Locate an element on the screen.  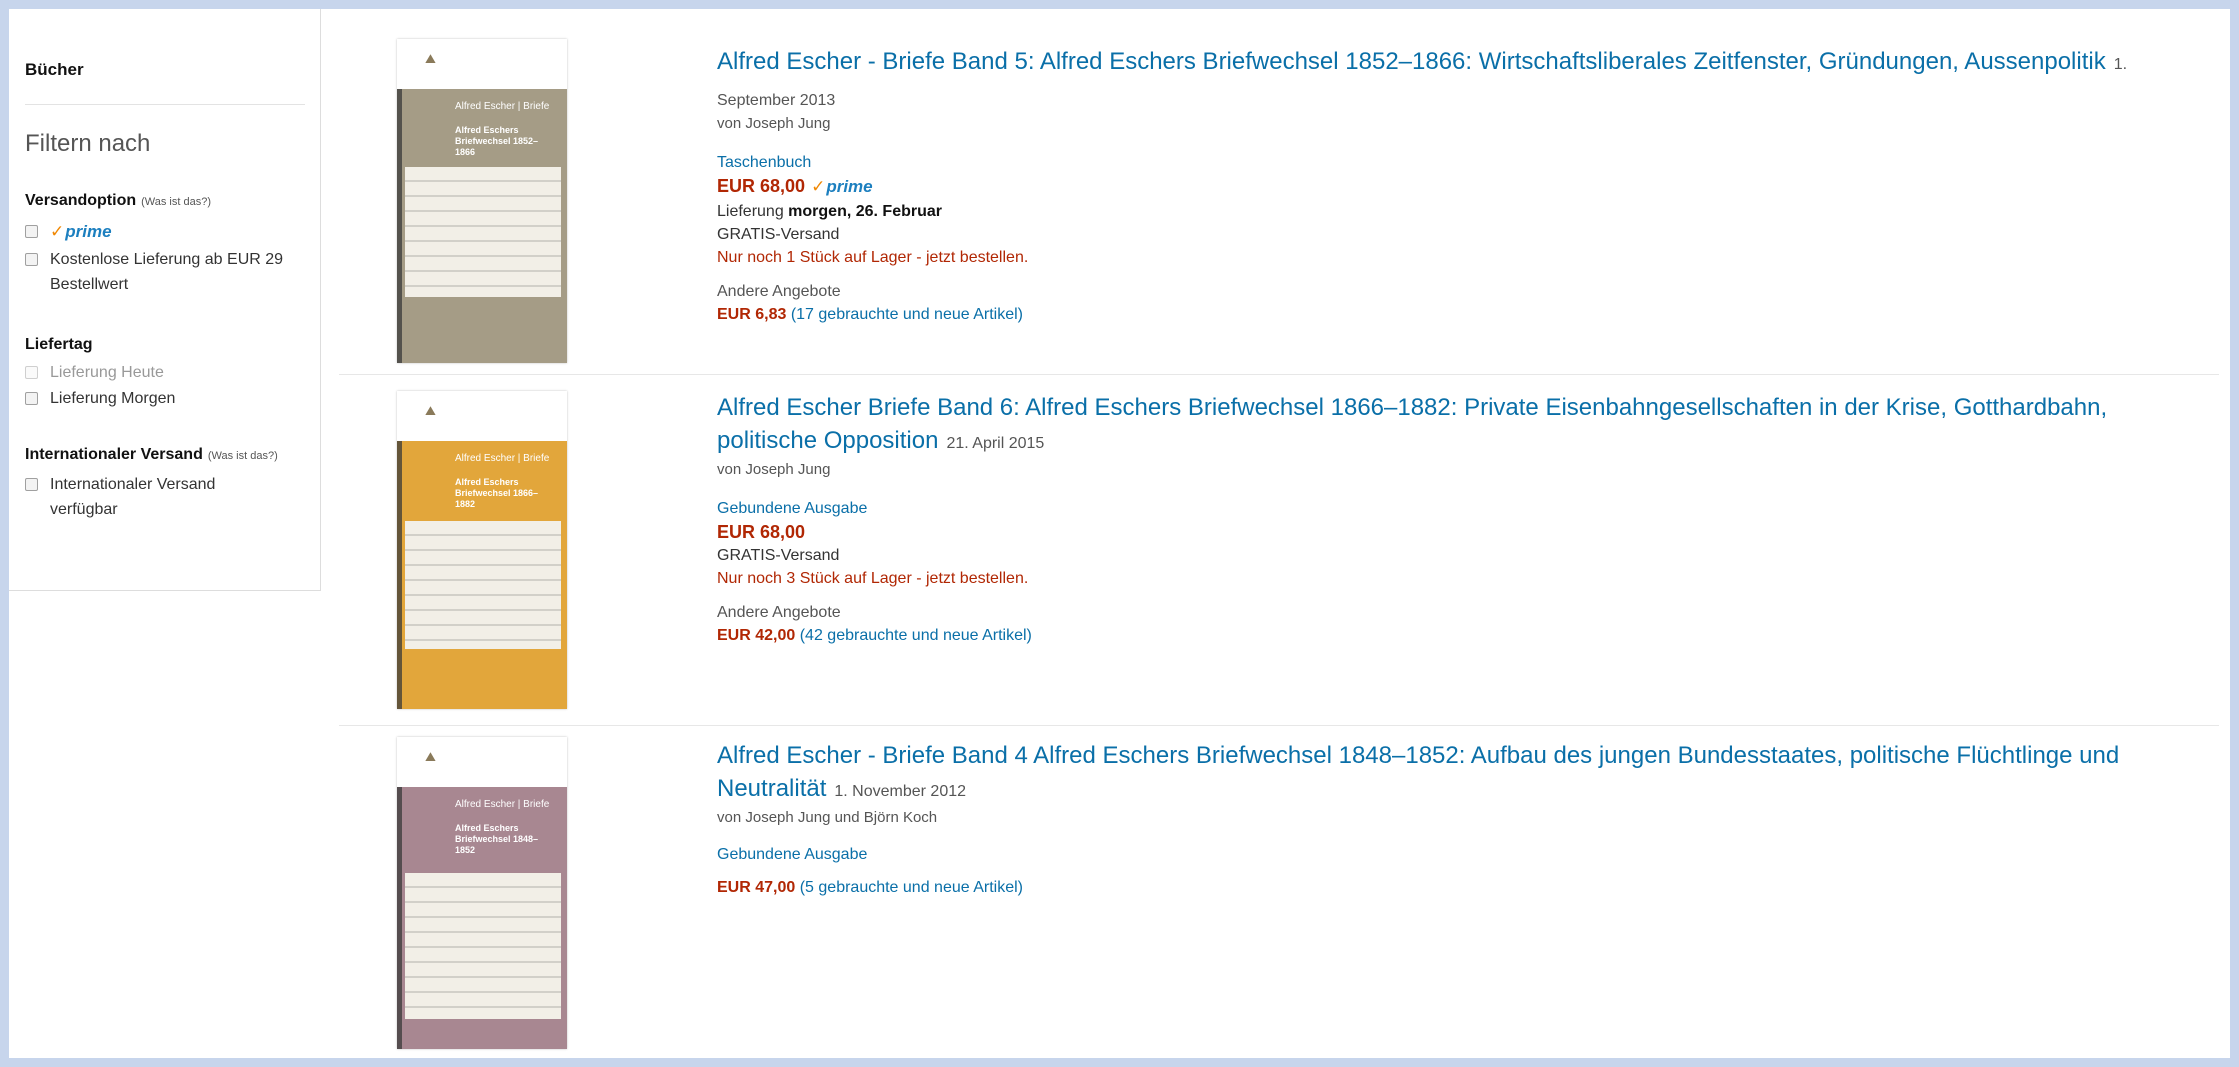
category-link-books: Bücher is located at coordinates (54, 70).